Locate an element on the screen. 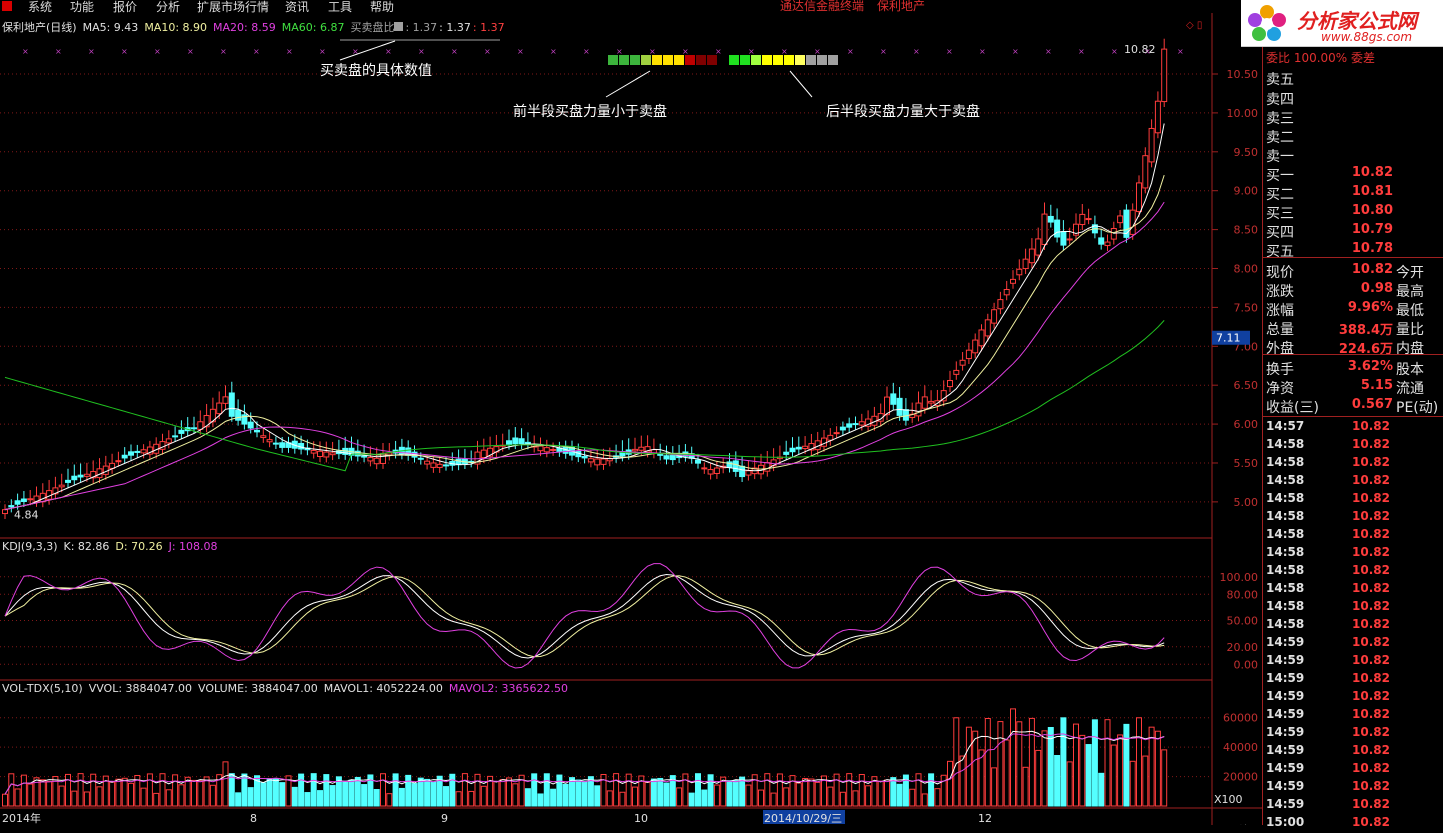 This screenshot has height=833, width=1443. x-label-dec: 12 is located at coordinates (985, 818).